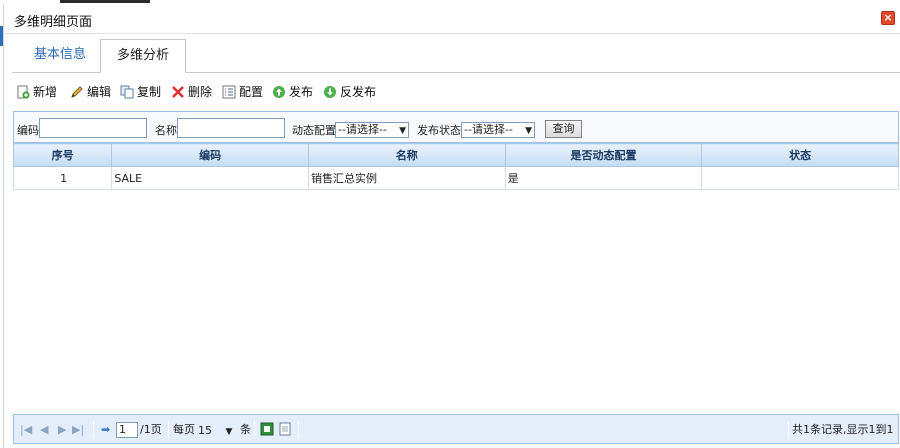  Describe the element at coordinates (127, 92) in the screenshot. I see `copy-icon` at that location.